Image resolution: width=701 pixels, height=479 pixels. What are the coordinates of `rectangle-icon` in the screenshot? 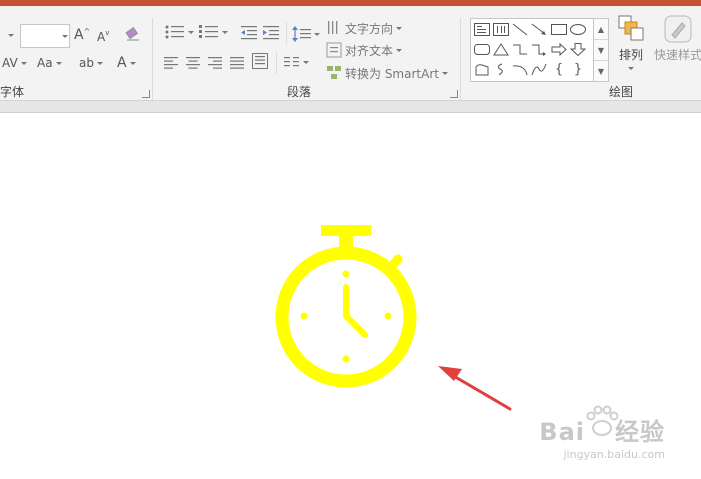 It's located at (559, 29).